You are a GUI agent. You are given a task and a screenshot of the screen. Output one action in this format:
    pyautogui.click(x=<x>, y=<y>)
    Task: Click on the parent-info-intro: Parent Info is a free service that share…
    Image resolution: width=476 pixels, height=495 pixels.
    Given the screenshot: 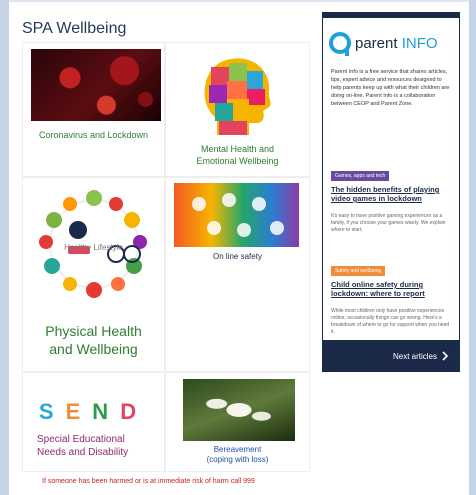 What is the action you would take?
    pyautogui.click(x=390, y=88)
    